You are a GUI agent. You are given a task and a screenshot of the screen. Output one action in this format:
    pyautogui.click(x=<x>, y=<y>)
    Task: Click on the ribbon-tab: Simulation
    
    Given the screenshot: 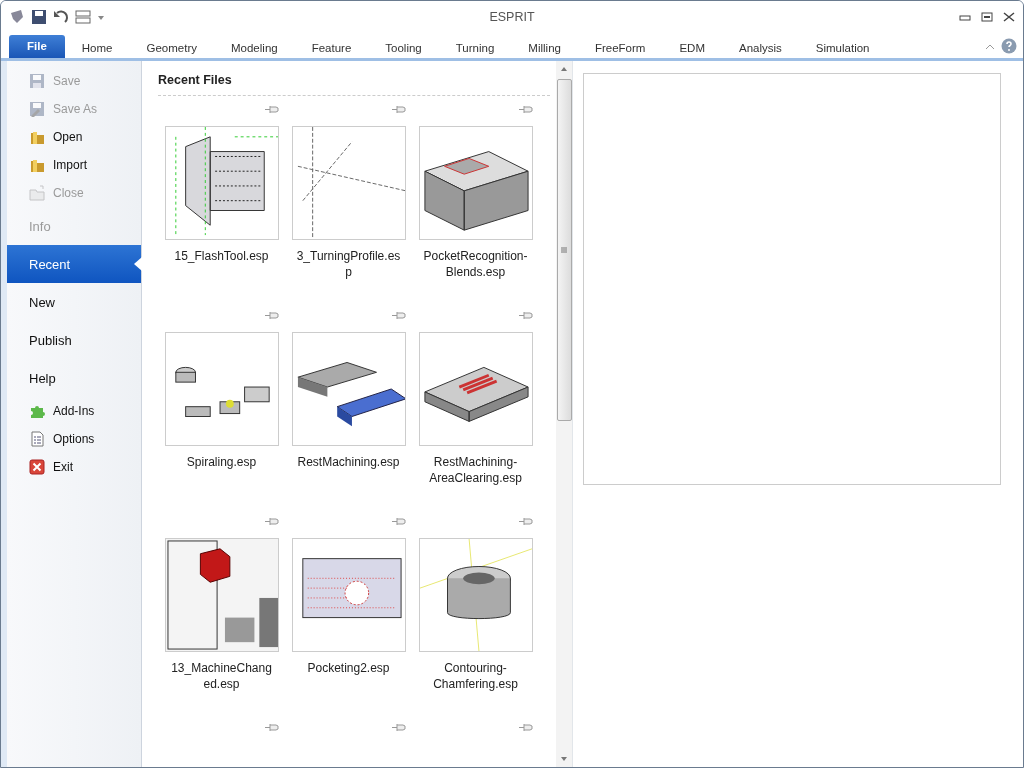 What is the action you would take?
    pyautogui.click(x=842, y=50)
    